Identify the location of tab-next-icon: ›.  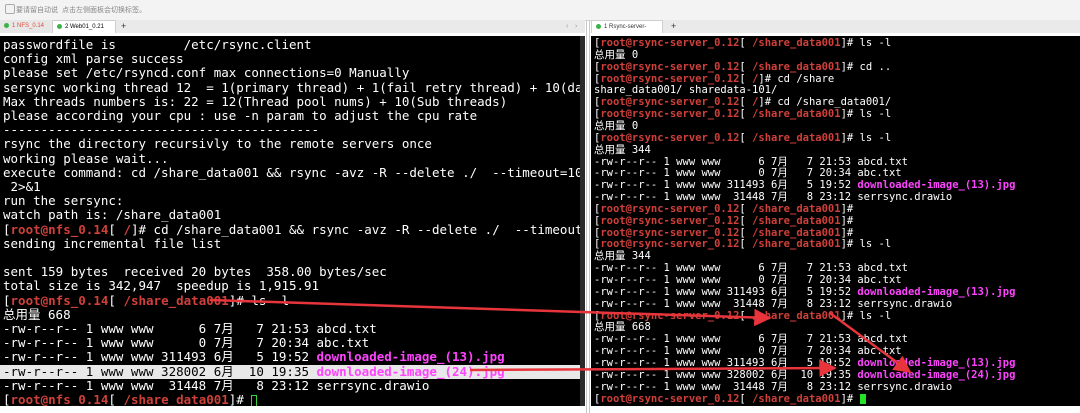
(576, 26).